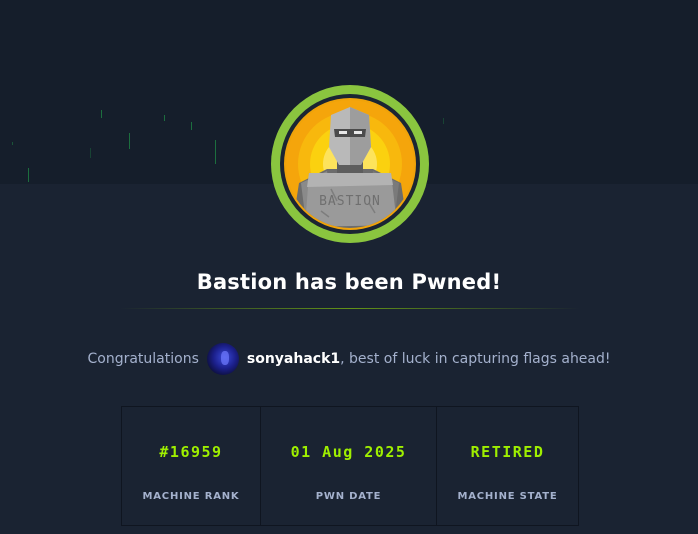  Describe the element at coordinates (507, 496) in the screenshot. I see `stat-label: MACHINE STATE` at that location.